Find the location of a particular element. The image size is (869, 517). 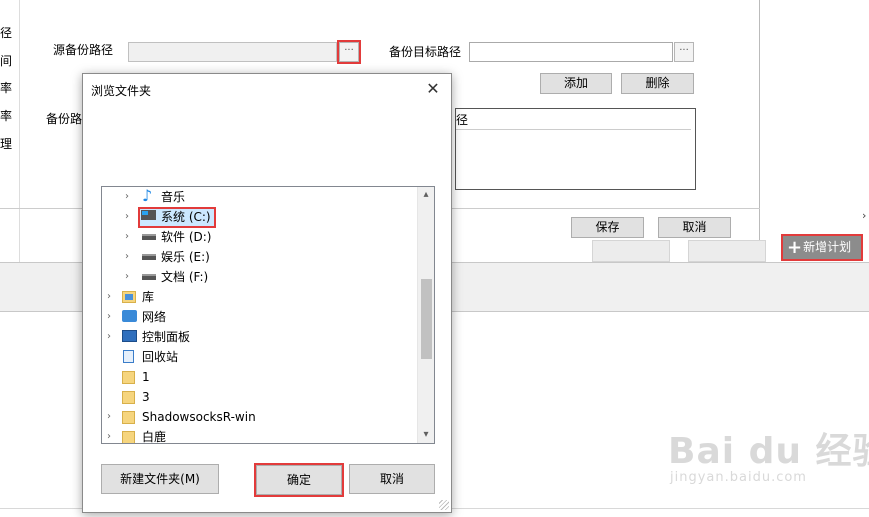

tree-item-selected: › 系统 (C:) is located at coordinates (260, 217).